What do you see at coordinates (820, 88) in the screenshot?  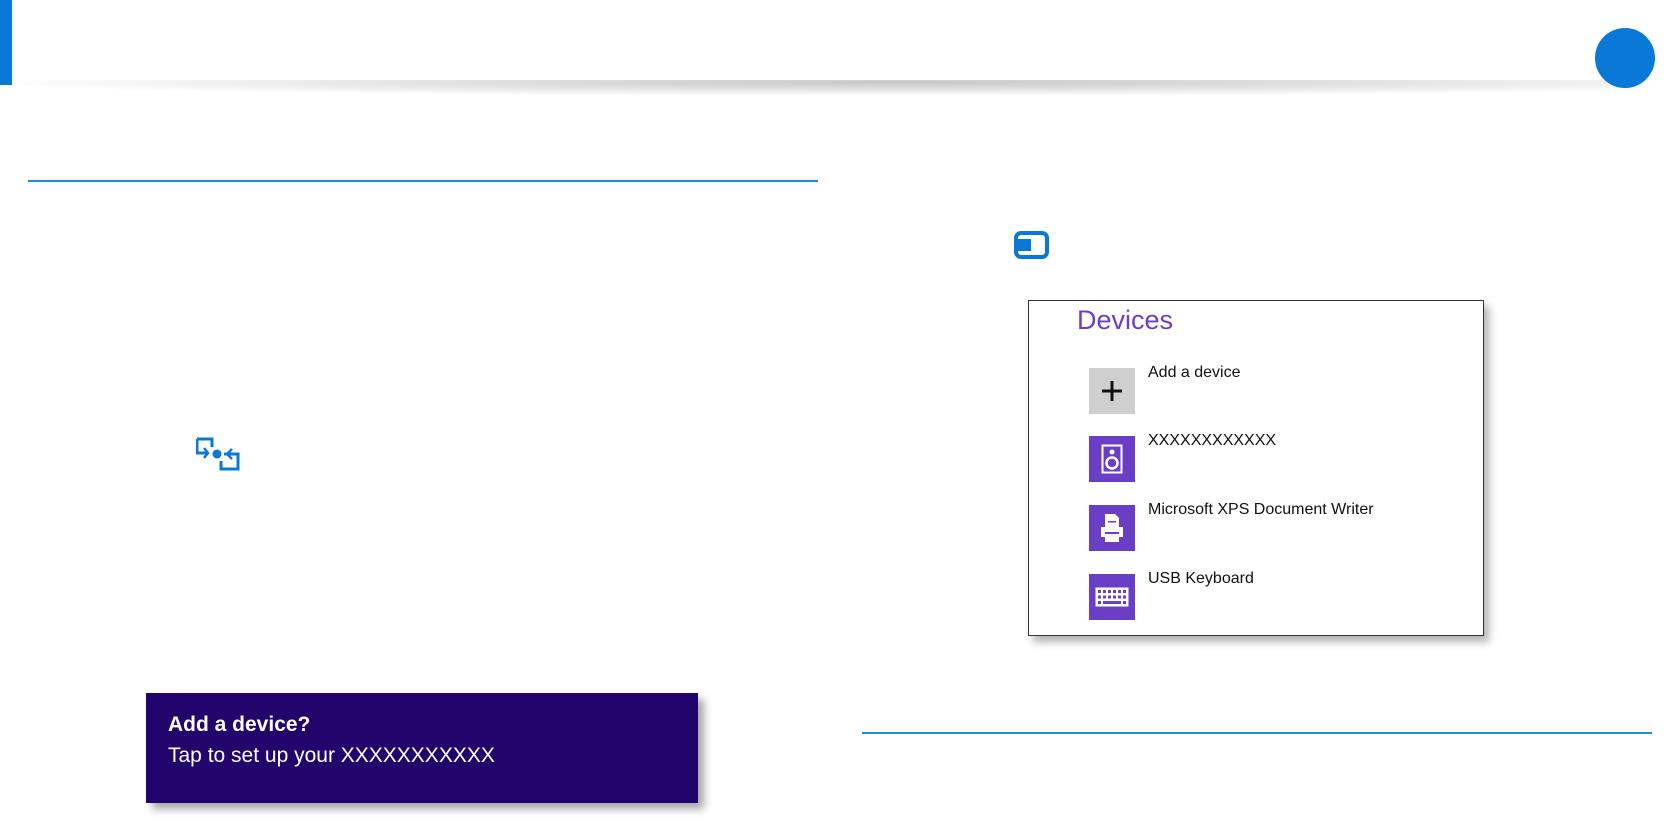 I see `header-divider-shadow` at bounding box center [820, 88].